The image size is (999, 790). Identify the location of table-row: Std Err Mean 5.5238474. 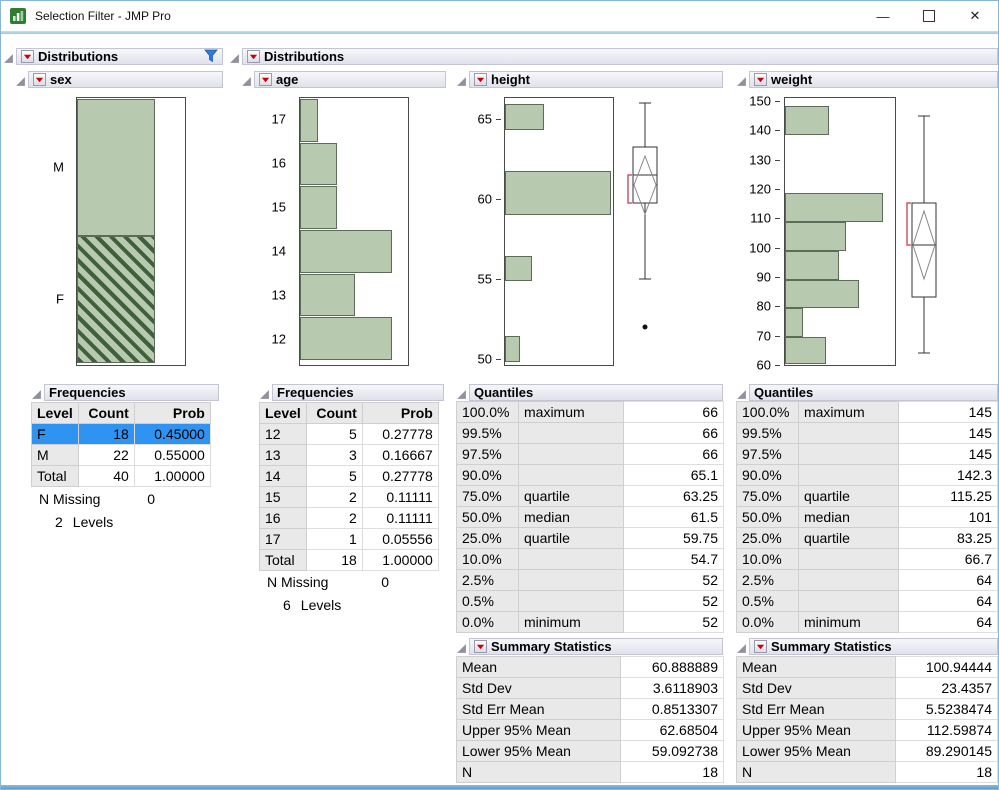
(866, 709).